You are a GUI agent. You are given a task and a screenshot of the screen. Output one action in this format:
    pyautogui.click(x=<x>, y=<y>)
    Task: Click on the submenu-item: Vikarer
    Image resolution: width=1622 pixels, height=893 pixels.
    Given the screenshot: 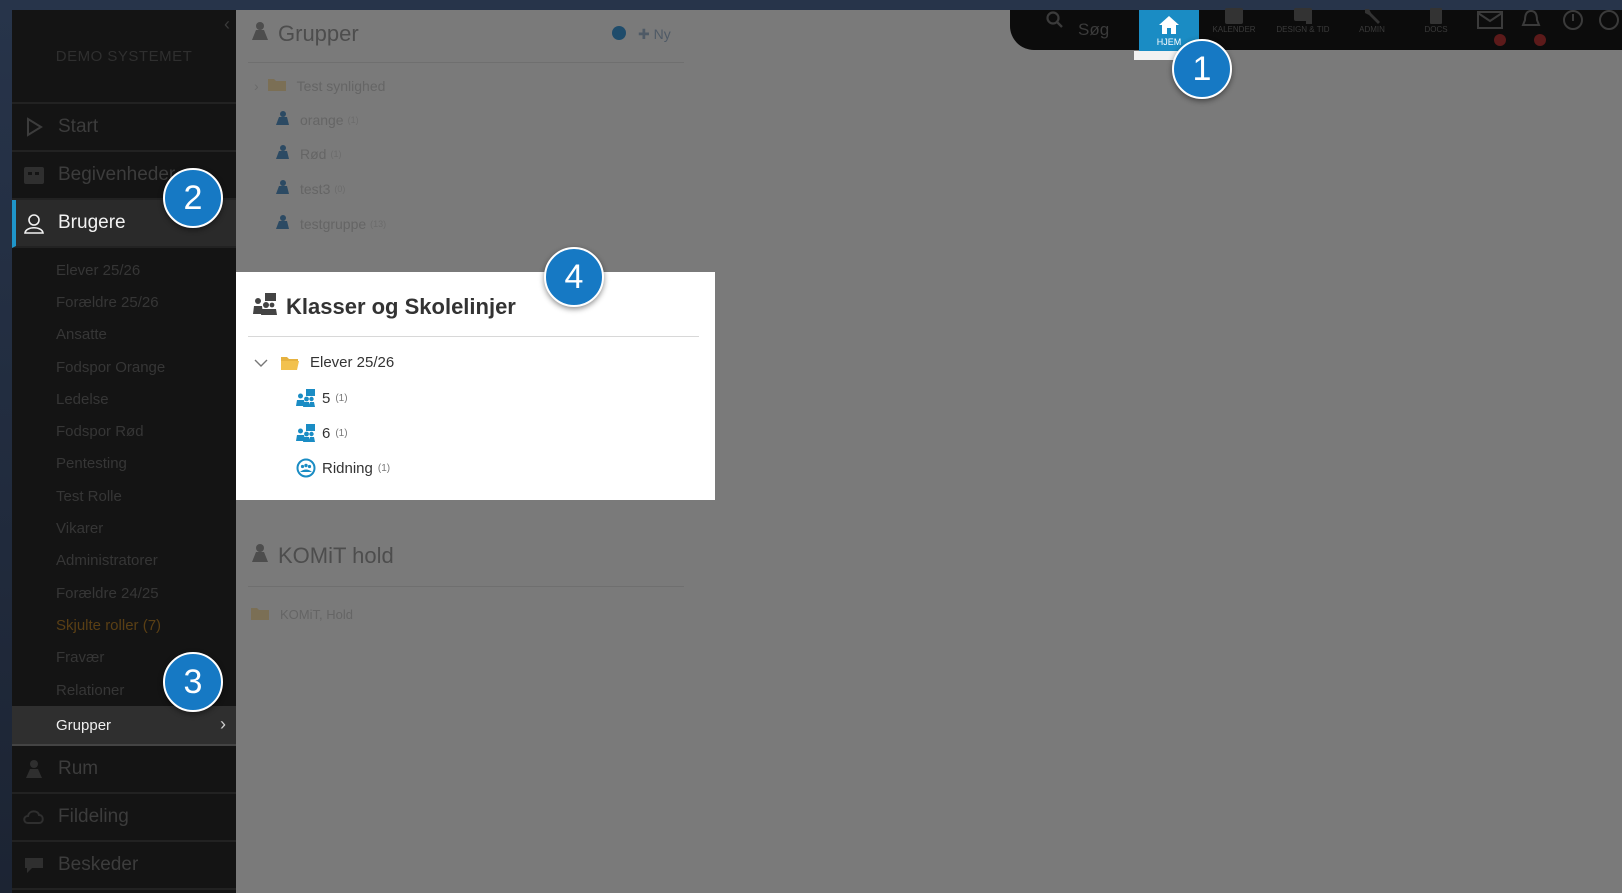 What is the action you would take?
    pyautogui.click(x=124, y=528)
    